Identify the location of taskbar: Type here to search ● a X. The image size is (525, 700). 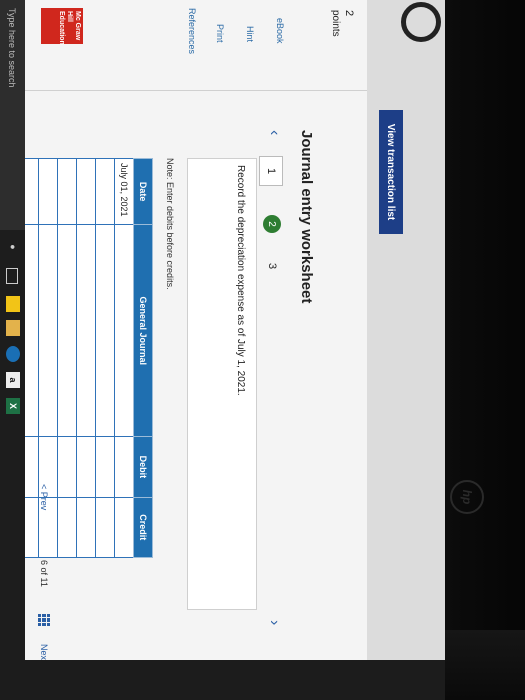
(12, 330).